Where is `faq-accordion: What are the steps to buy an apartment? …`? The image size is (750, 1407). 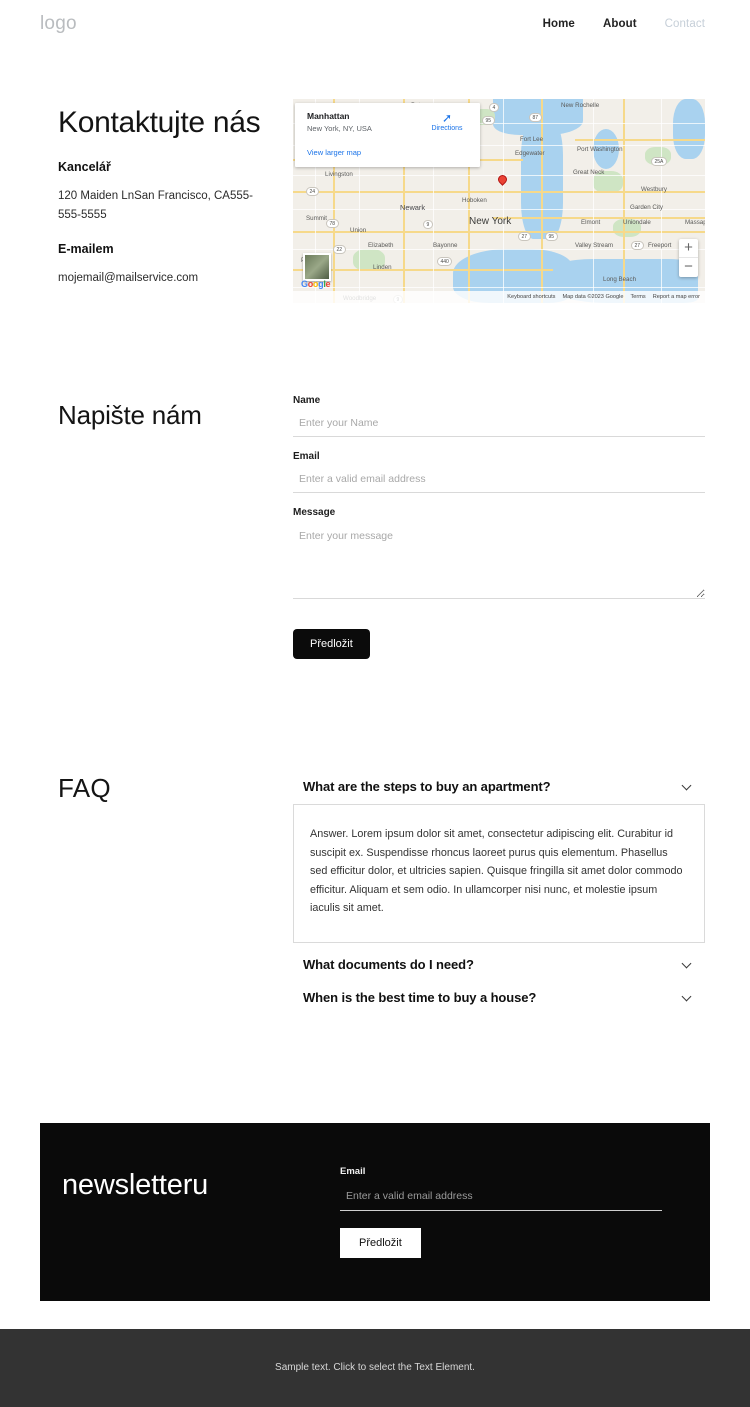
faq-accordion: What are the steps to buy an apartment? … is located at coordinates (499, 893).